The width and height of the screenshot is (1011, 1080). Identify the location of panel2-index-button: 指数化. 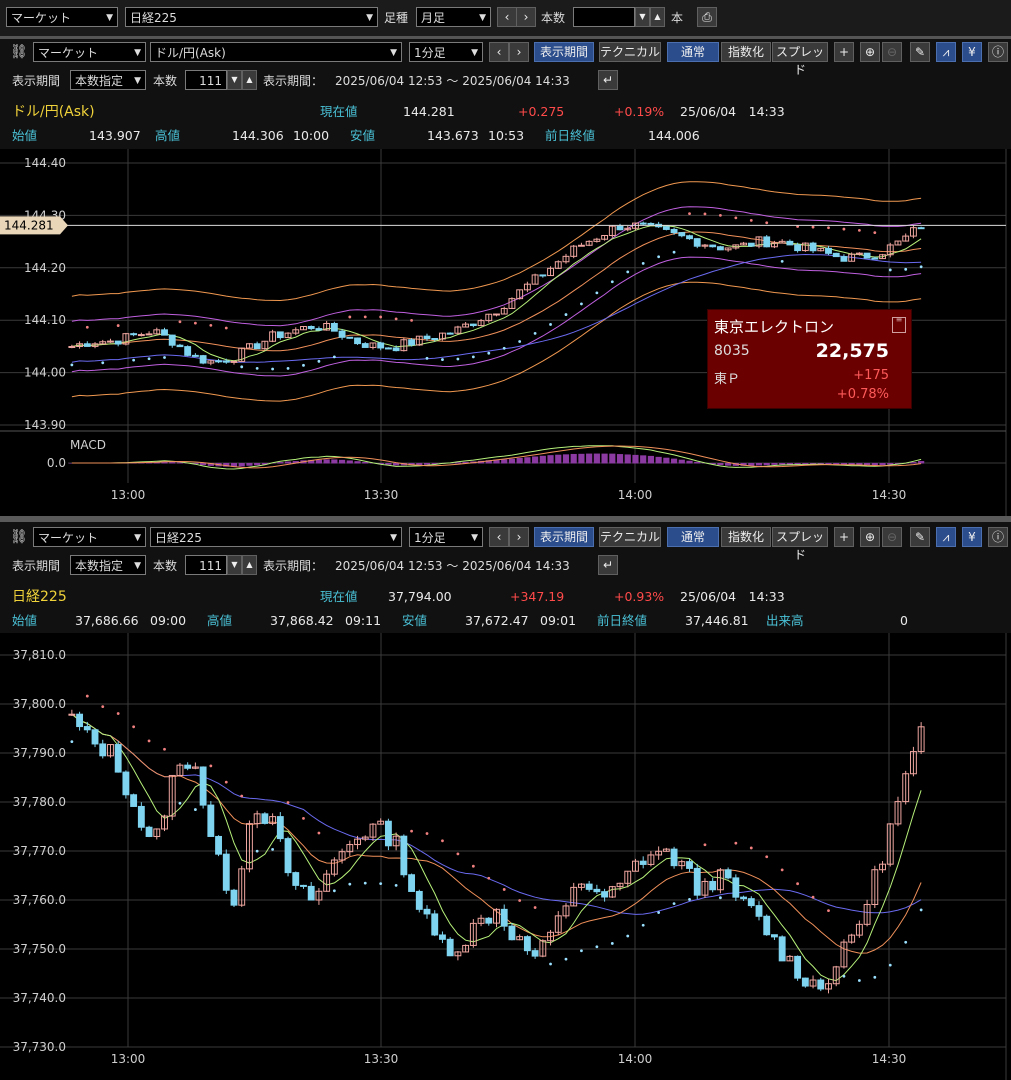
(746, 537).